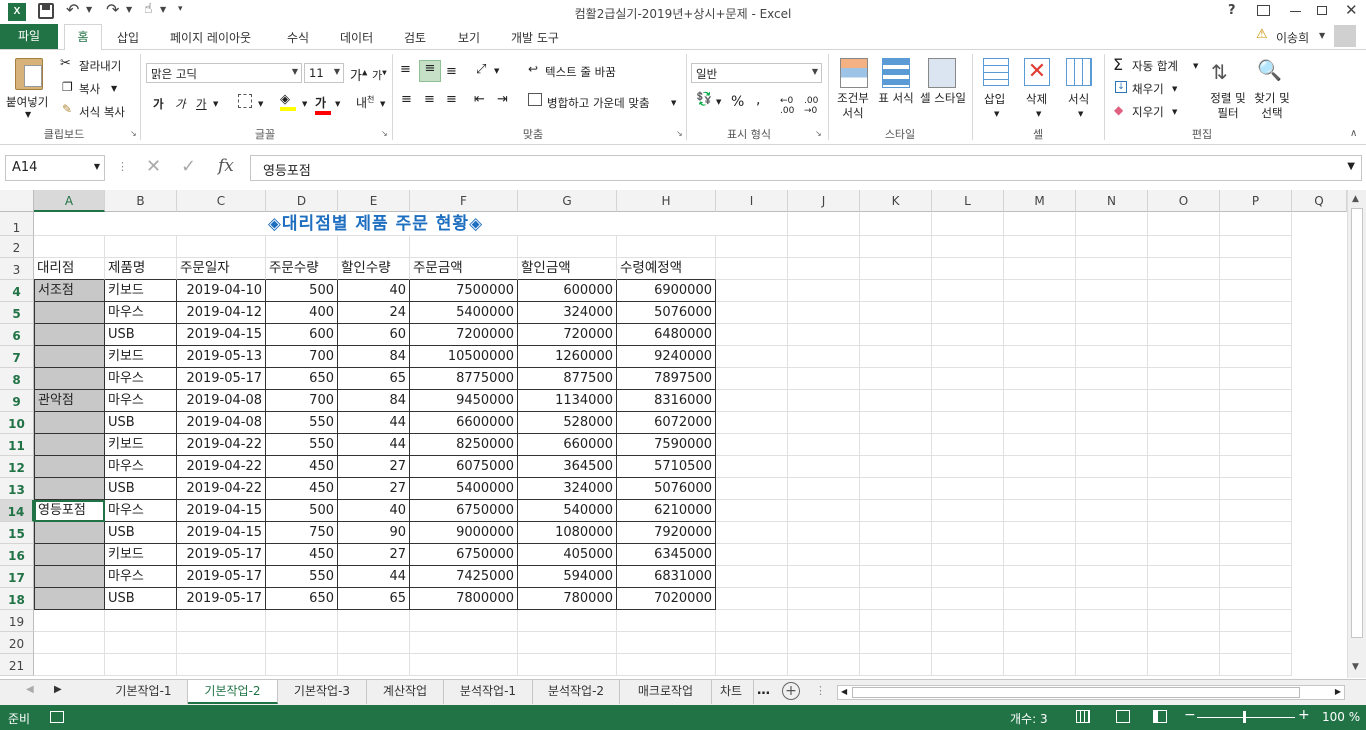 Image resolution: width=1366 pixels, height=730 pixels. Describe the element at coordinates (820, 690) in the screenshot. I see `tab-split-icon: ⋮` at that location.